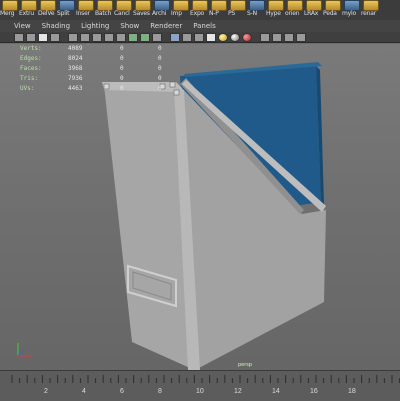  Describe the element at coordinates (277, 37) in the screenshot. I see `xray-joints-icon` at that location.